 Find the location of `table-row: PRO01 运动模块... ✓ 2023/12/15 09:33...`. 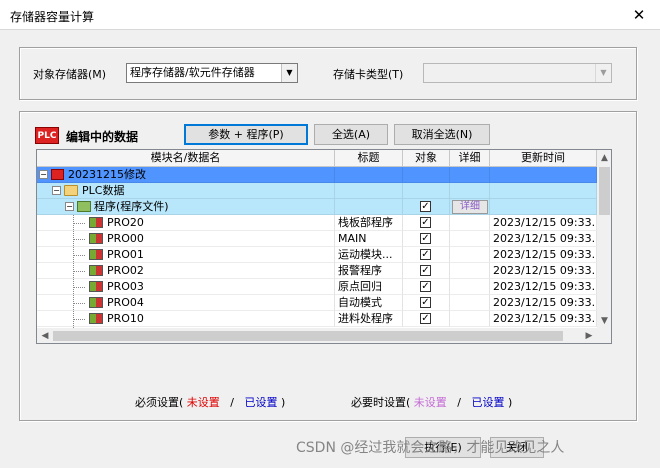

table-row: PRO01 运动模块... ✓ 2023/12/15 09:33... is located at coordinates (317, 255).